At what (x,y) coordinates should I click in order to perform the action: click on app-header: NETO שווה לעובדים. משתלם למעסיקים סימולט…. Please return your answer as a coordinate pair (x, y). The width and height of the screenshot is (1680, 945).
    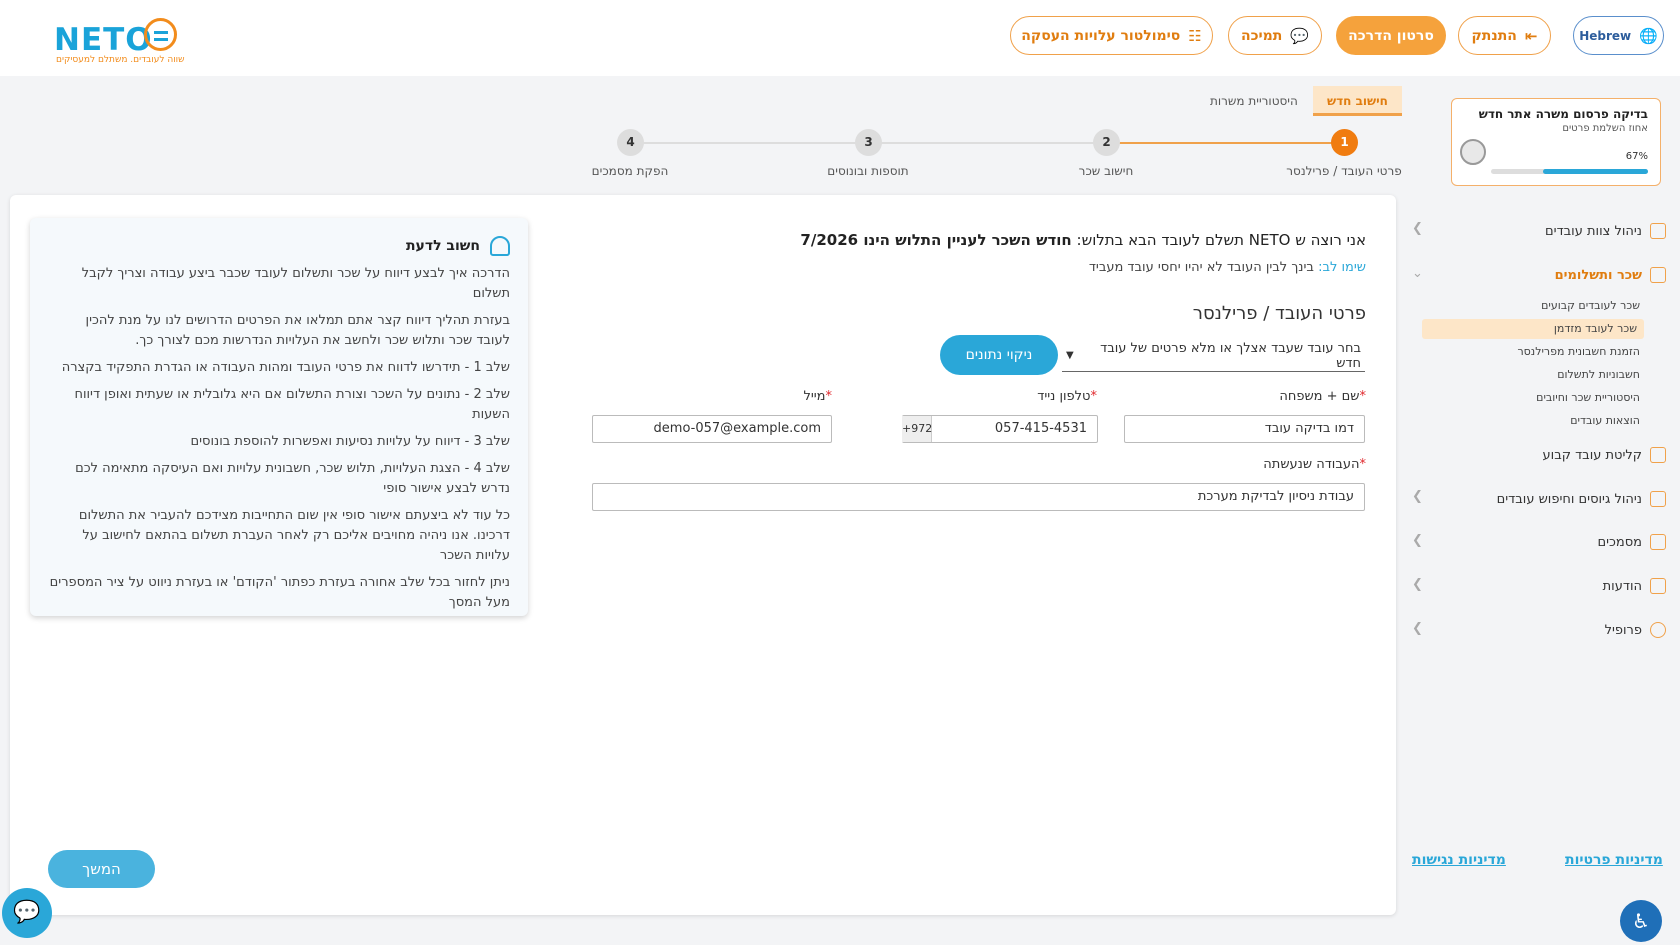
    Looking at the image, I should click on (840, 38).